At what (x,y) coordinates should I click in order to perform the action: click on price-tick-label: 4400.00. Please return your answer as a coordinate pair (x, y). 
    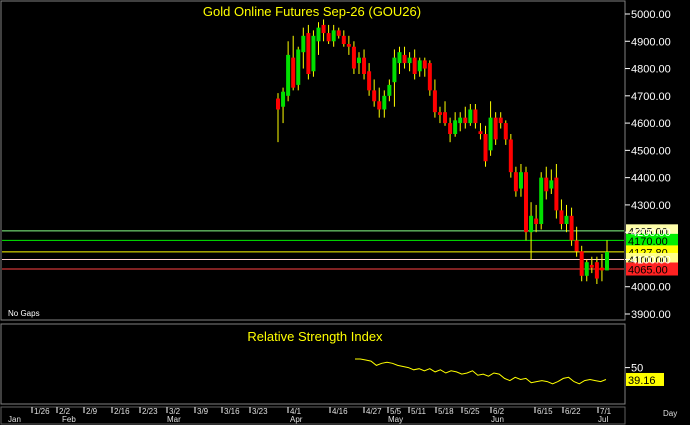
    Looking at the image, I should click on (651, 179).